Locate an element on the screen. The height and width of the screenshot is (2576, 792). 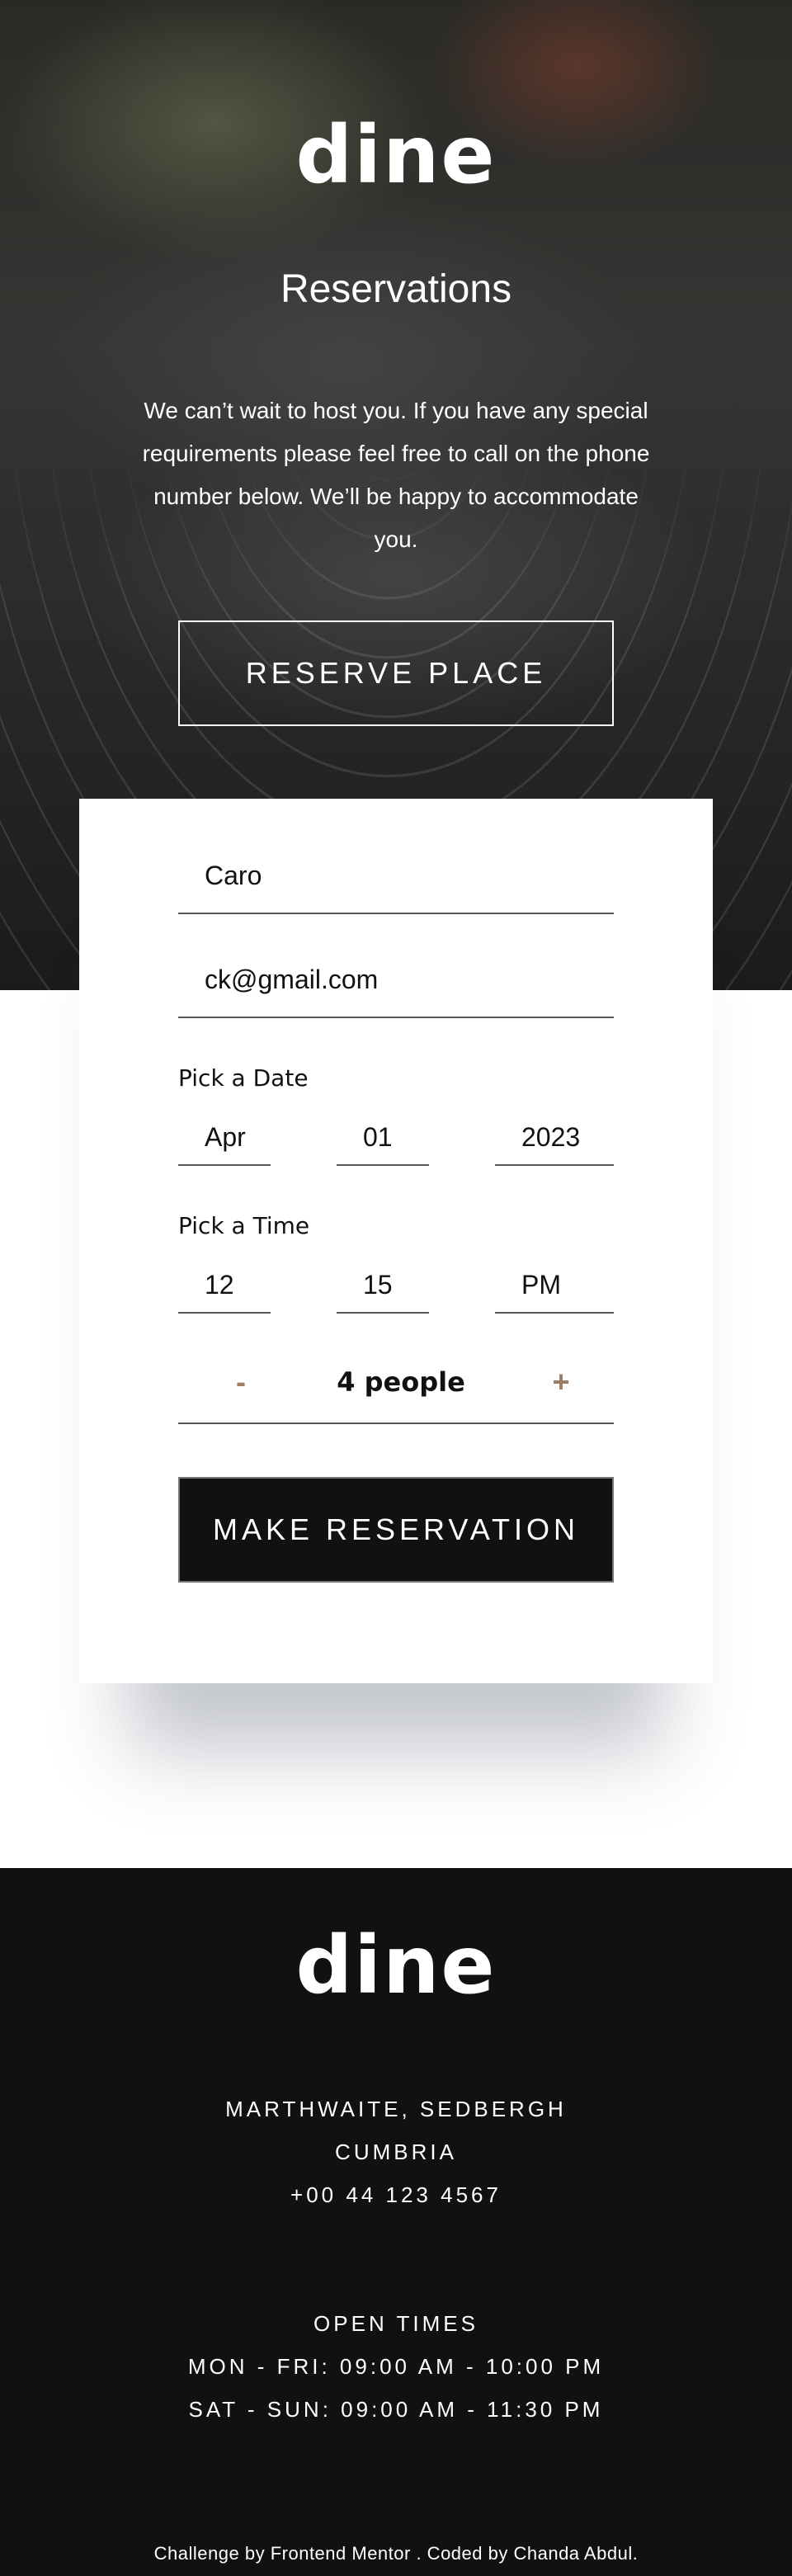
open-times-title: OPEN TIMES is located at coordinates (396, 2323).